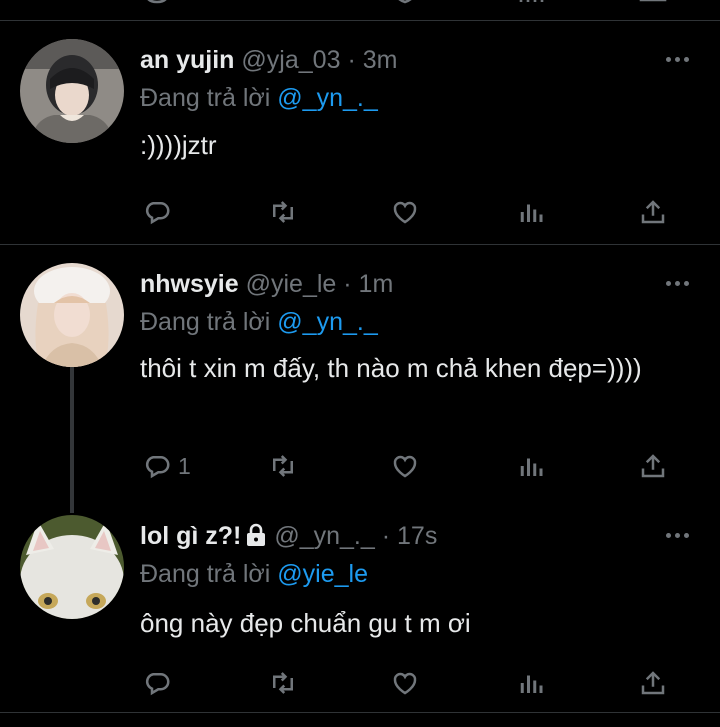  What do you see at coordinates (184, 465) in the screenshot?
I see `reply-count: 1` at bounding box center [184, 465].